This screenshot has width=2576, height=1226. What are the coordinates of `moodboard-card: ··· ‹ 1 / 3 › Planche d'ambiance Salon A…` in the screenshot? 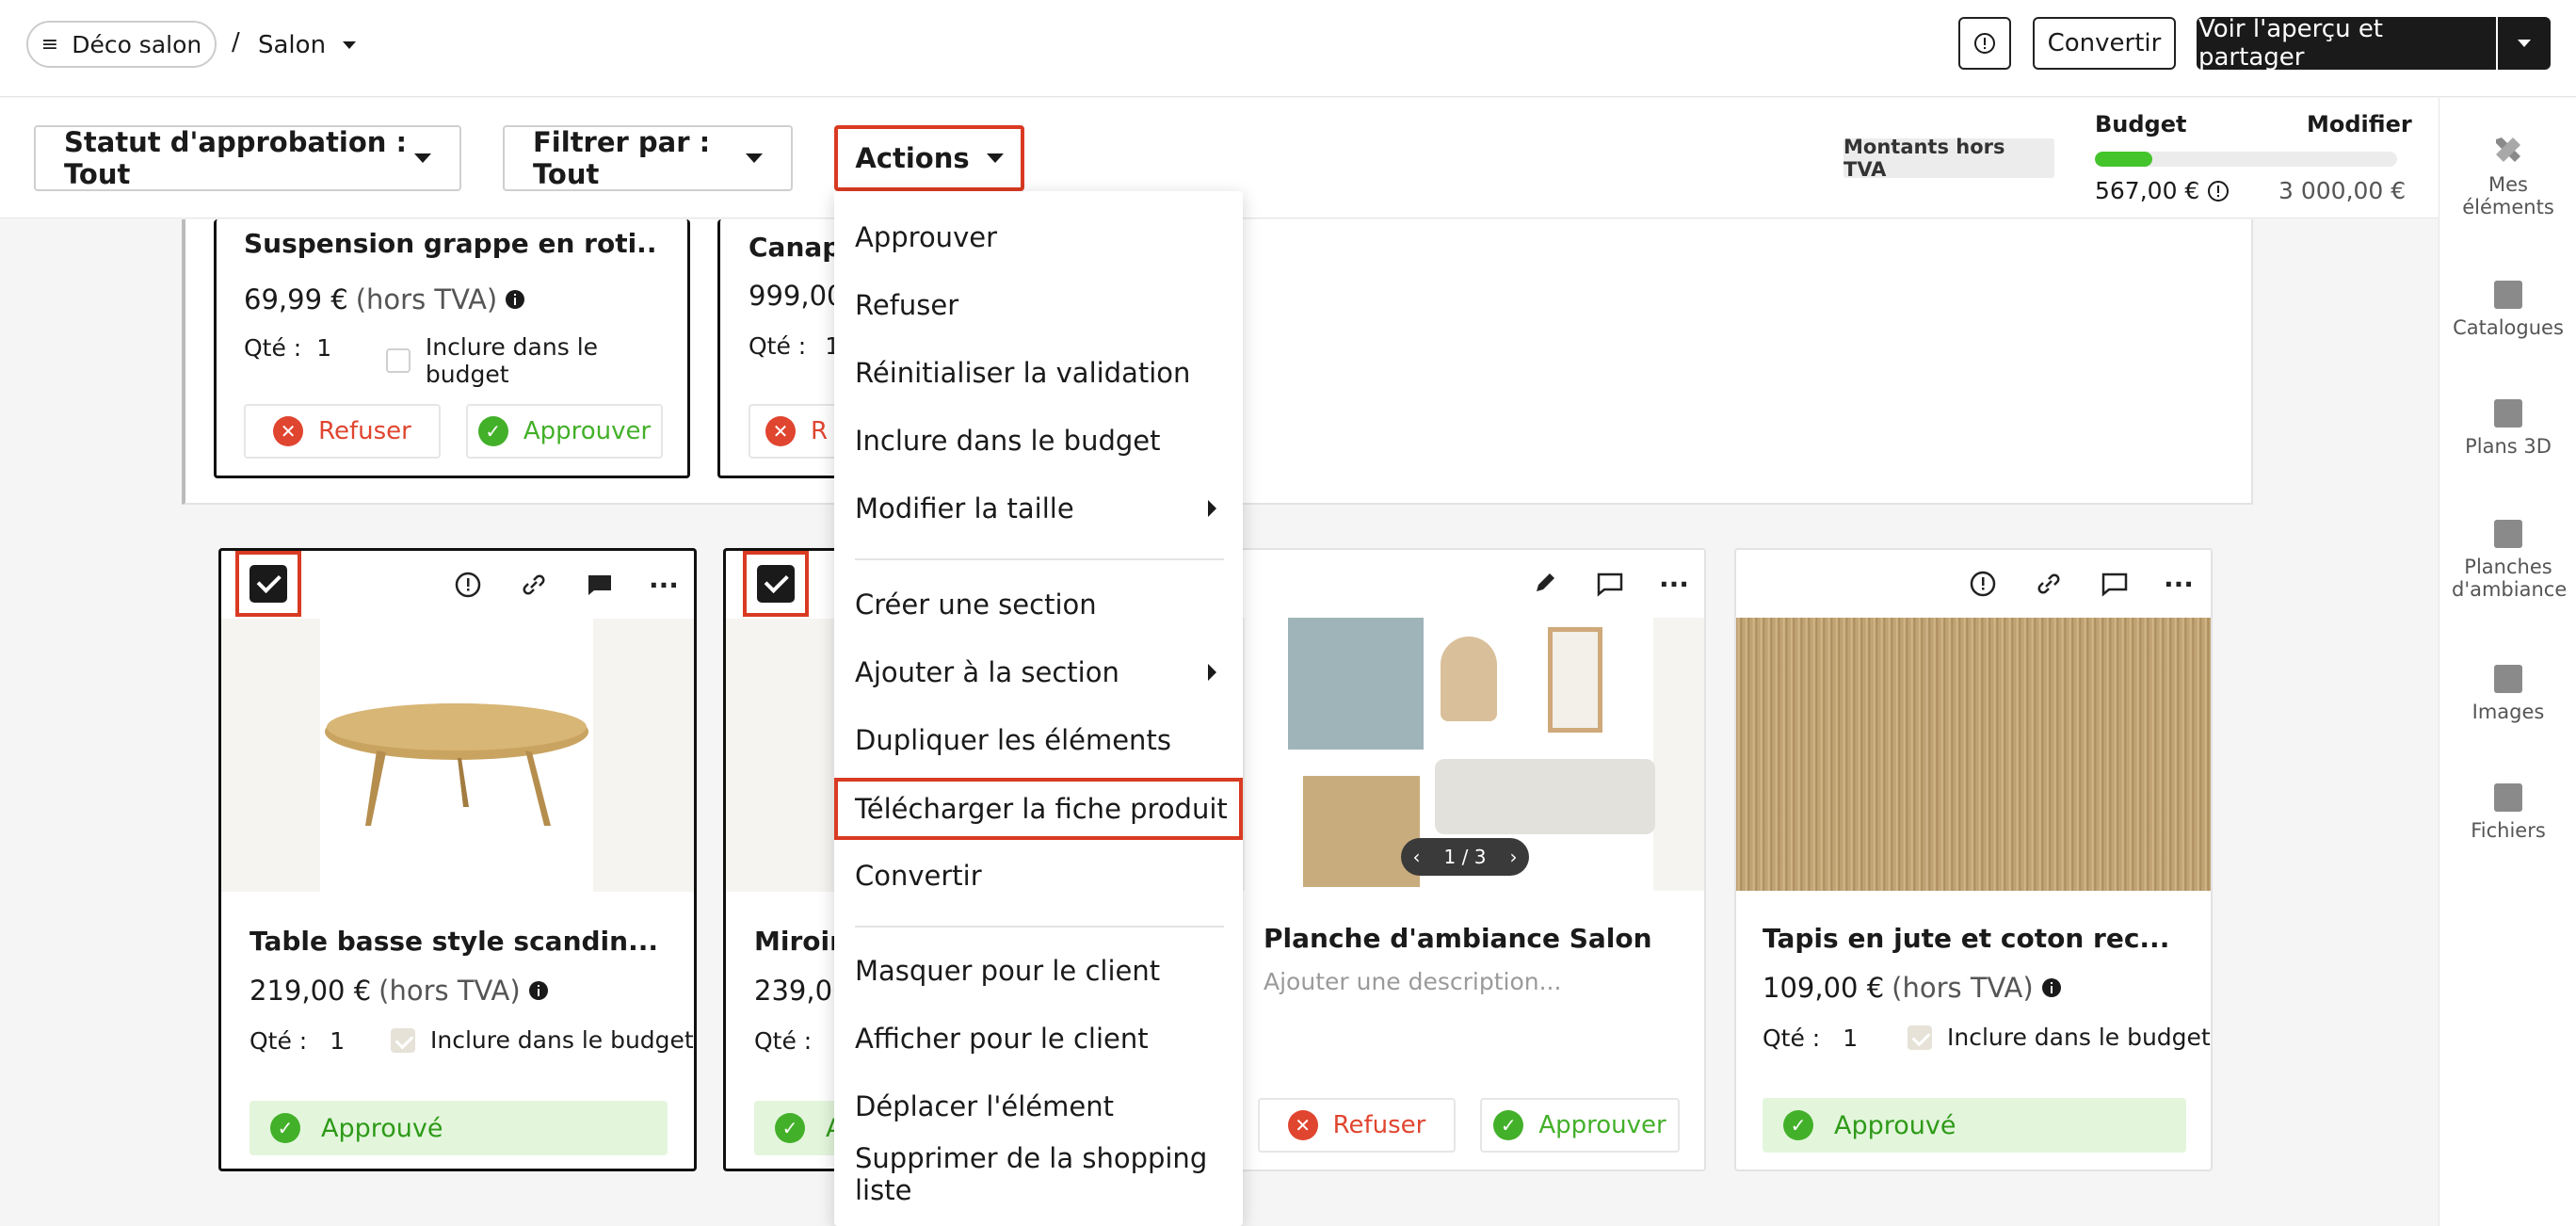 It's located at (1465, 859).